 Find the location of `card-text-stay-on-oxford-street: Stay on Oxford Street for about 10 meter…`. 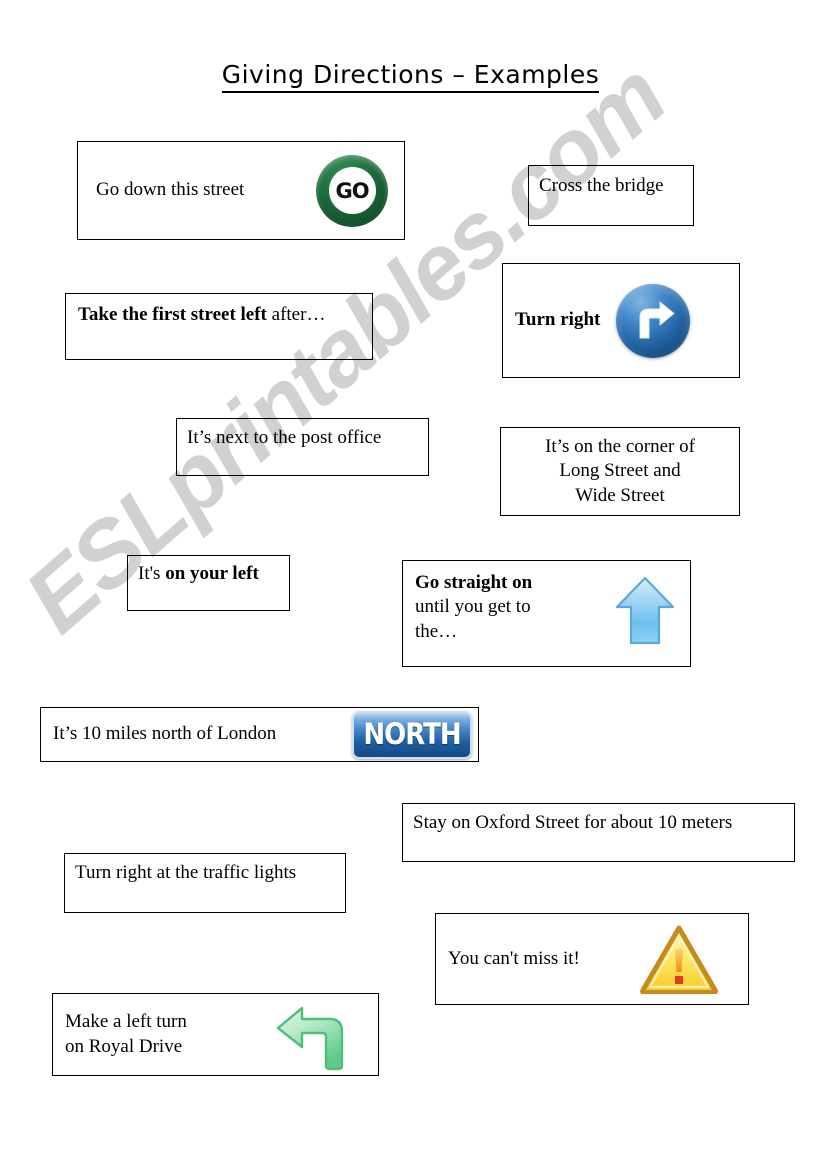

card-text-stay-on-oxford-street: Stay on Oxford Street for about 10 meter… is located at coordinates (573, 822).